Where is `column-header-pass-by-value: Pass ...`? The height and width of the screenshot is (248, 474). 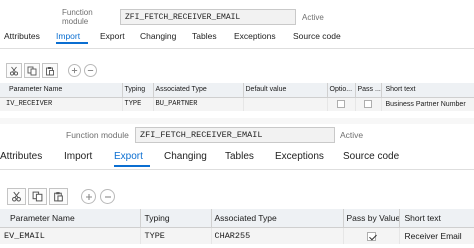 column-header-pass-by-value: Pass ... is located at coordinates (368, 90).